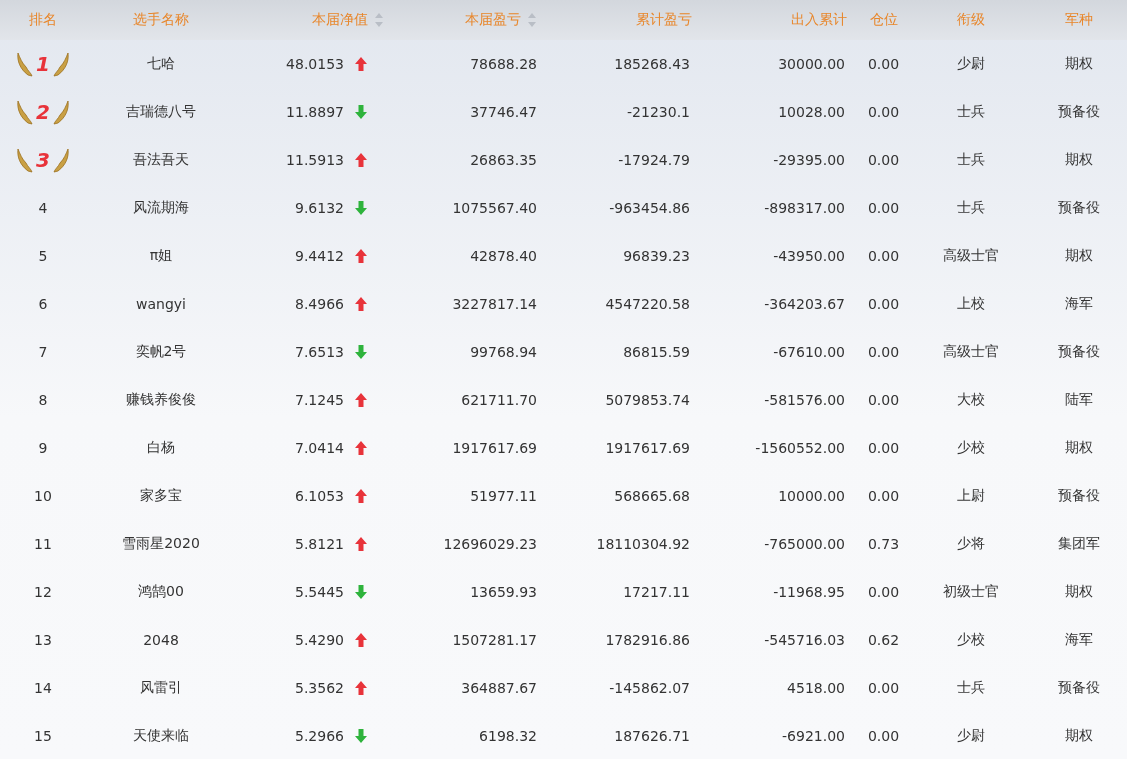 The height and width of the screenshot is (759, 1127). I want to click on table-cell-text: 364887.67, so click(499, 688).